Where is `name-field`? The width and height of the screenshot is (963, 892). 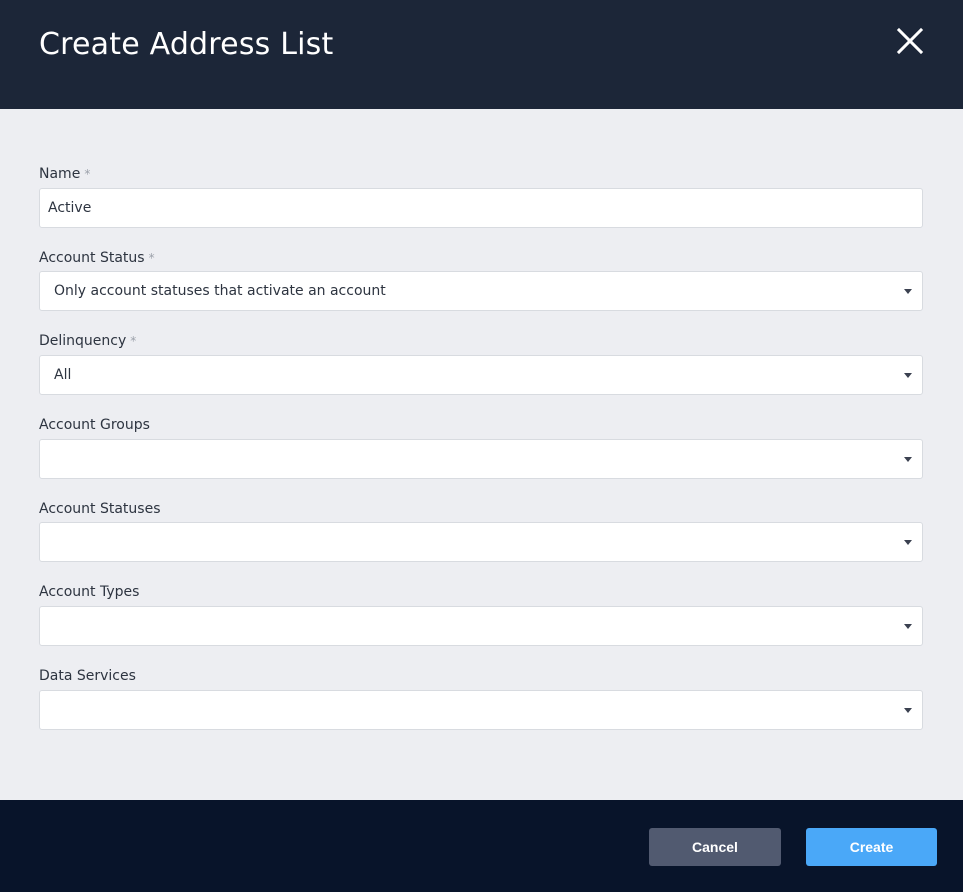 name-field is located at coordinates (481, 208).